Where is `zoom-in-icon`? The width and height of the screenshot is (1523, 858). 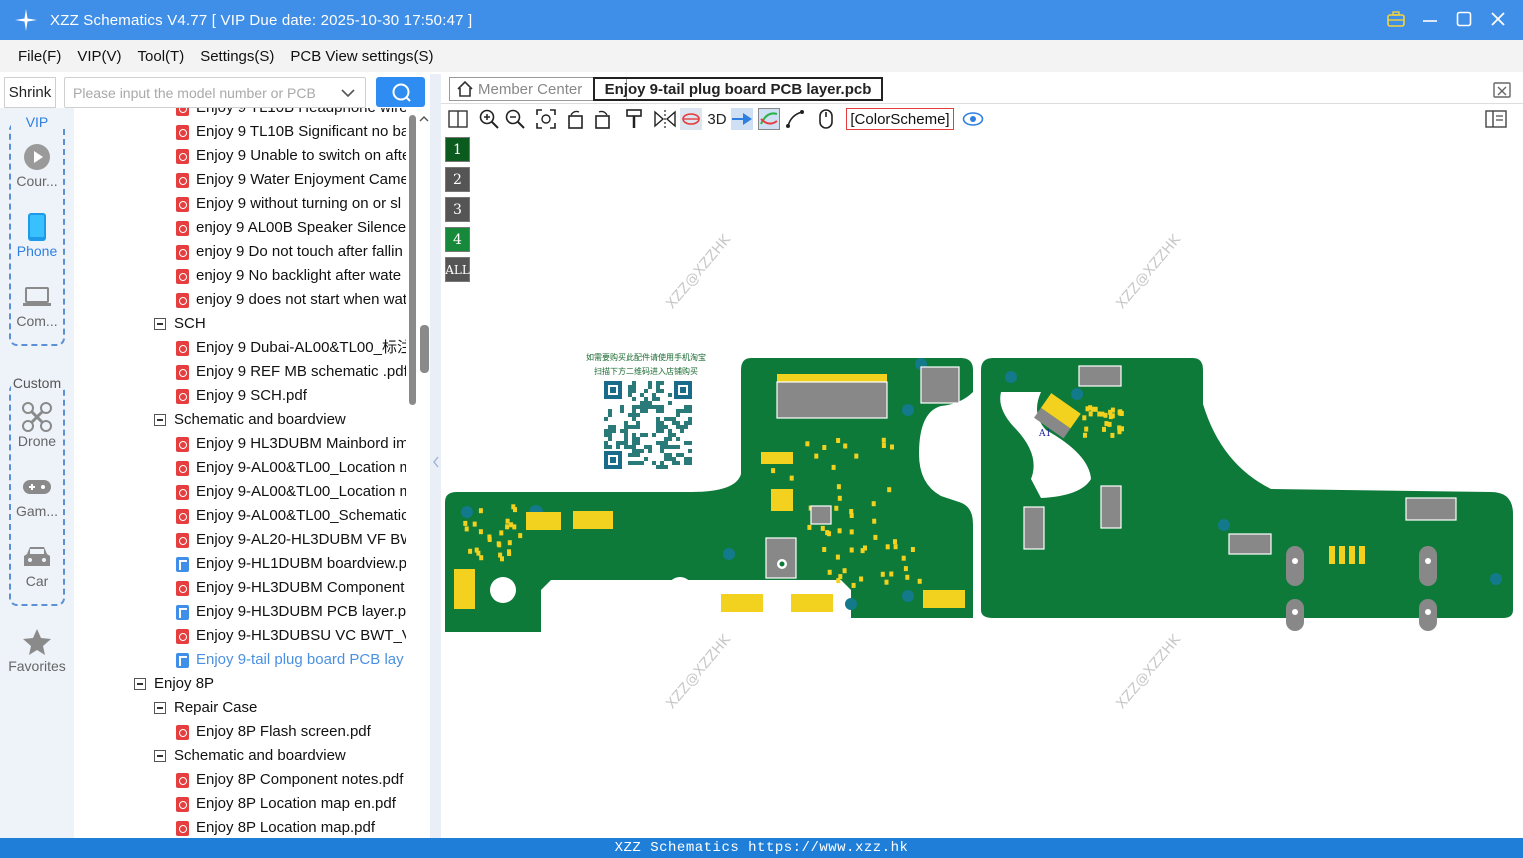
zoom-in-icon is located at coordinates (489, 119).